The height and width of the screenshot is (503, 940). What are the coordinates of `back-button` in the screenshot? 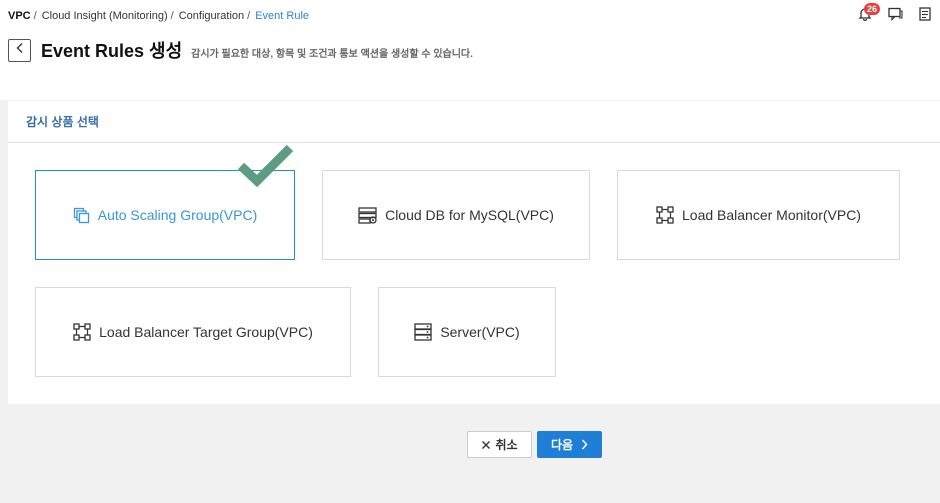 It's located at (19, 50).